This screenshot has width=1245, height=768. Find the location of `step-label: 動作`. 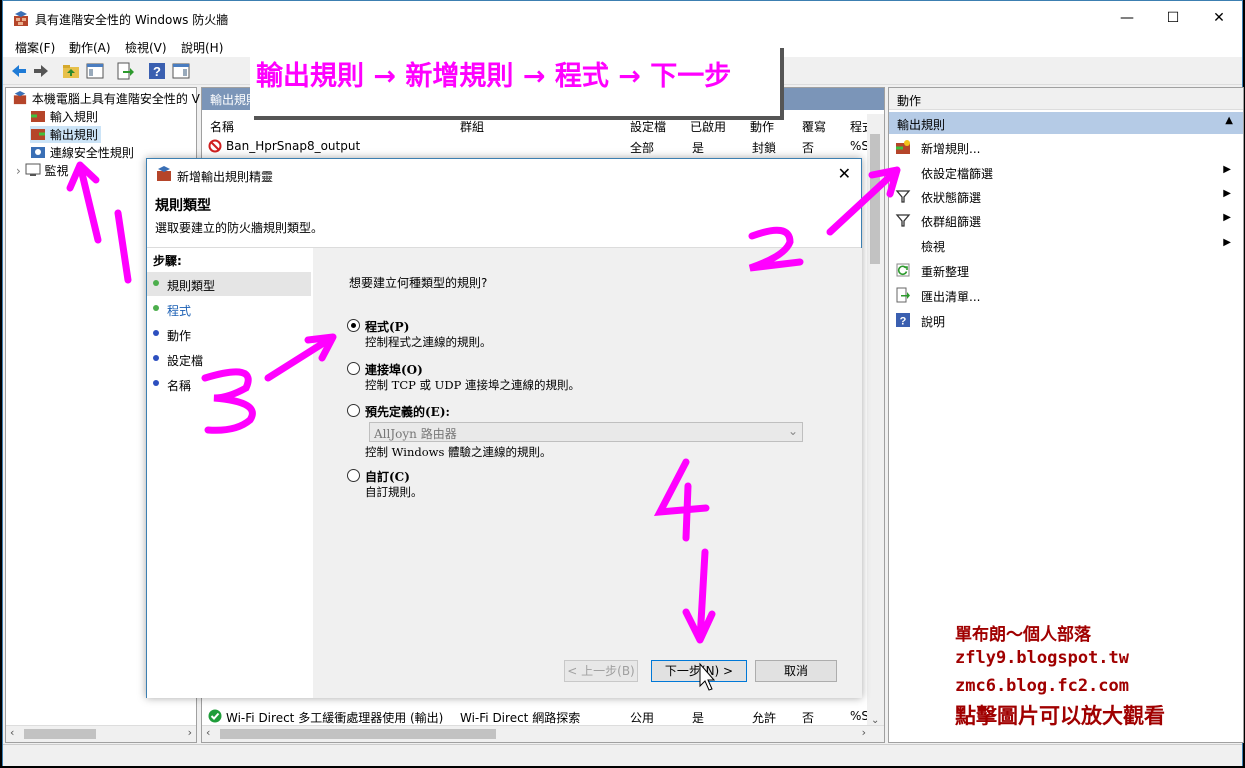

step-label: 動作 is located at coordinates (179, 336).